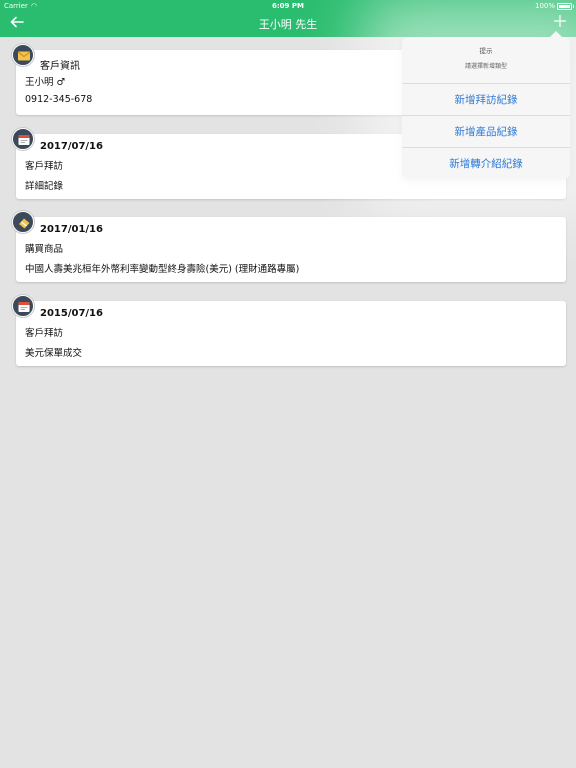 Image resolution: width=576 pixels, height=768 pixels. I want to click on add-record-popover: 提示 請選擇新增類型 新增拜訪紀錄 新增產品紀錄 新增轉介紹紀錄, so click(486, 105).